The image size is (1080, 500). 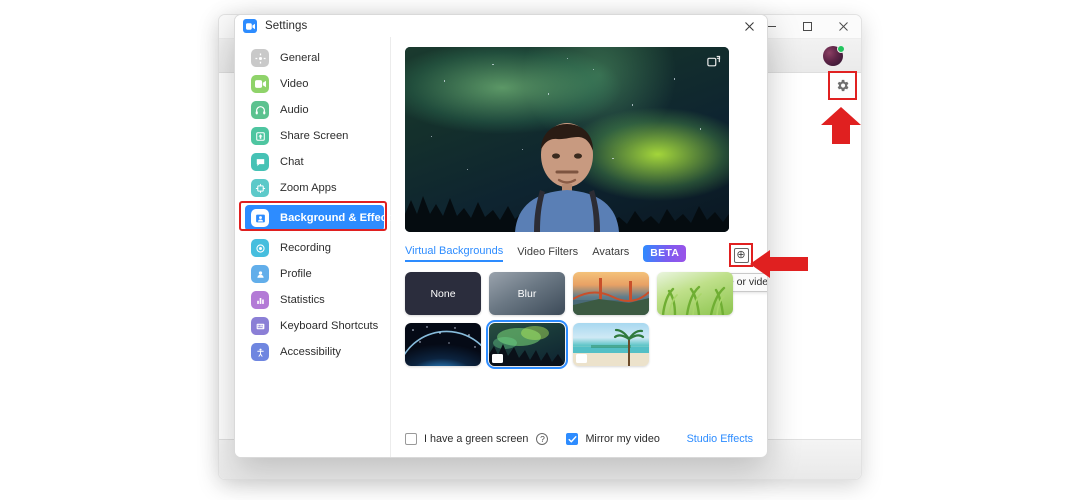 What do you see at coordinates (527, 344) in the screenshot?
I see `background-thumb-aurora` at bounding box center [527, 344].